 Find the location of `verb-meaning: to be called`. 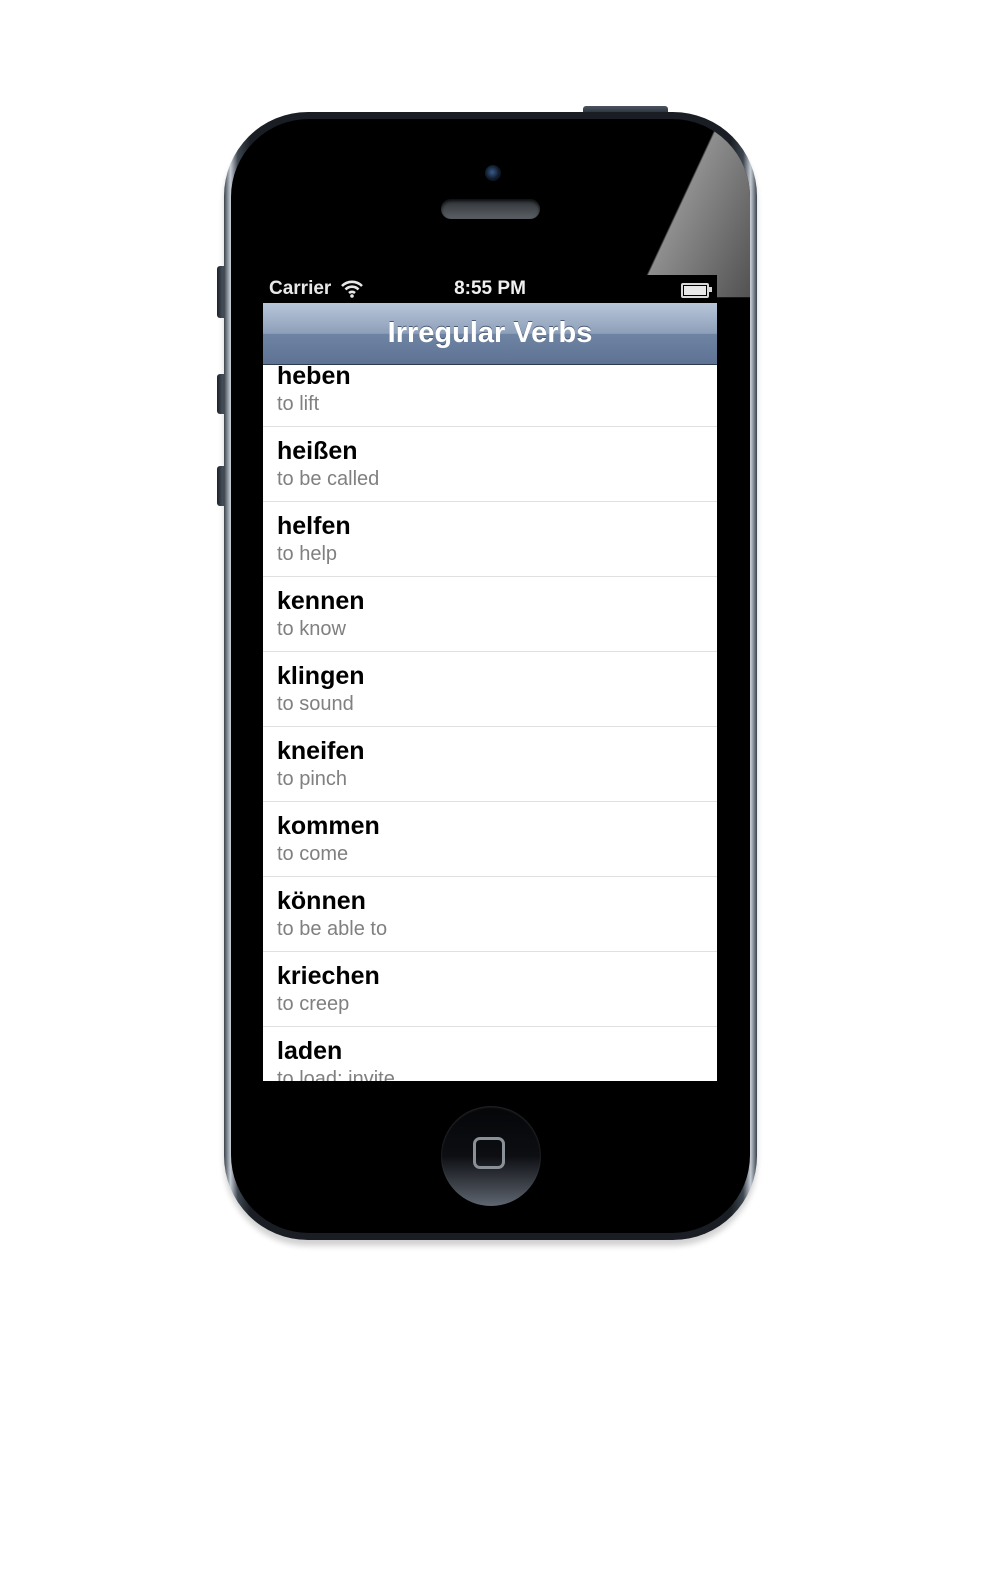

verb-meaning: to be called is located at coordinates (328, 479).